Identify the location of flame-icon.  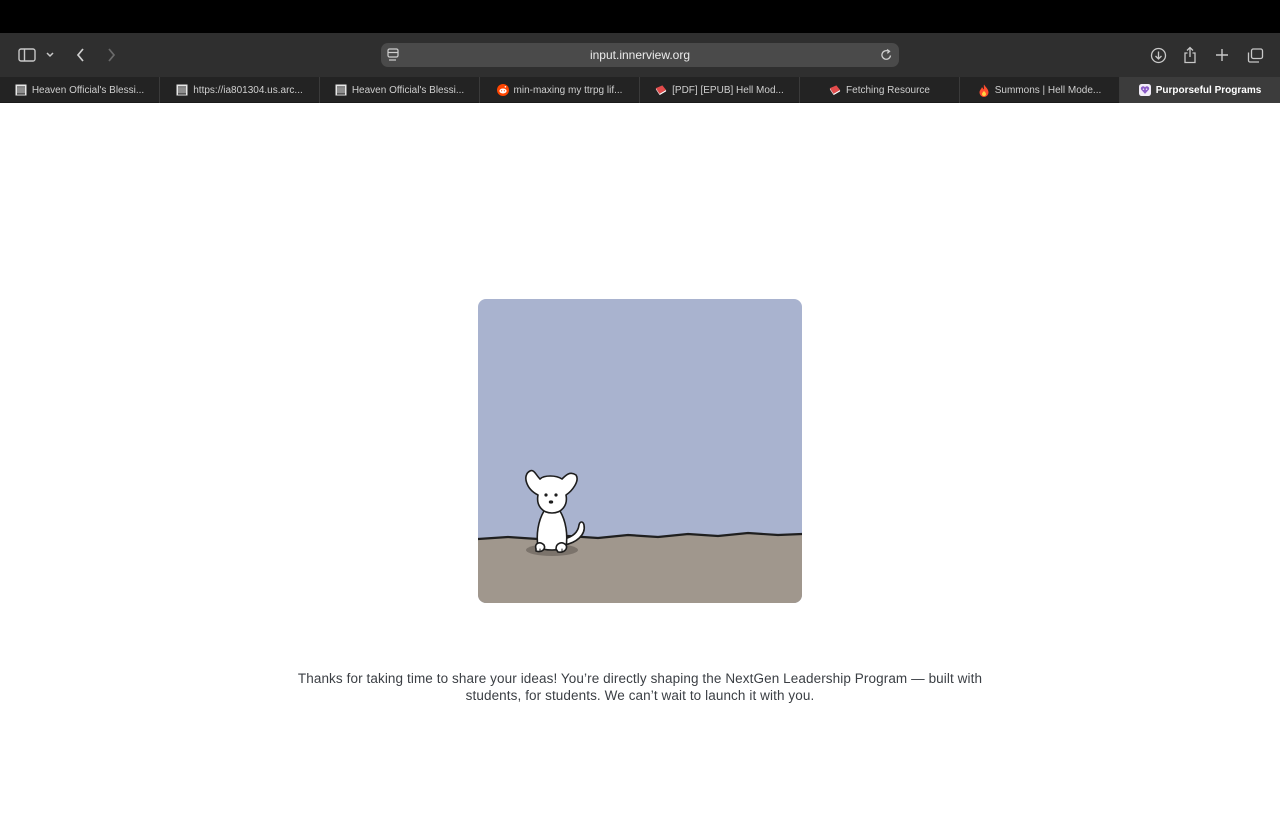
(984, 90).